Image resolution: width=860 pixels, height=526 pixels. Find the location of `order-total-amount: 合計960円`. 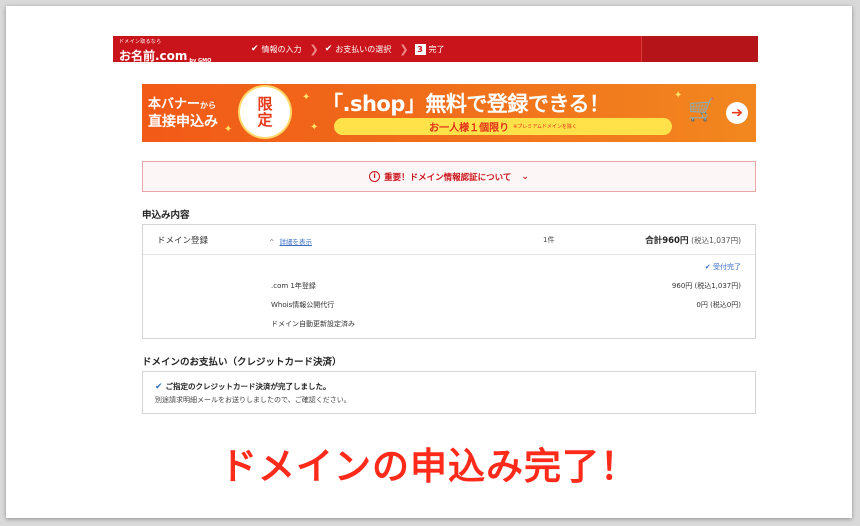

order-total-amount: 合計960円 is located at coordinates (667, 241).